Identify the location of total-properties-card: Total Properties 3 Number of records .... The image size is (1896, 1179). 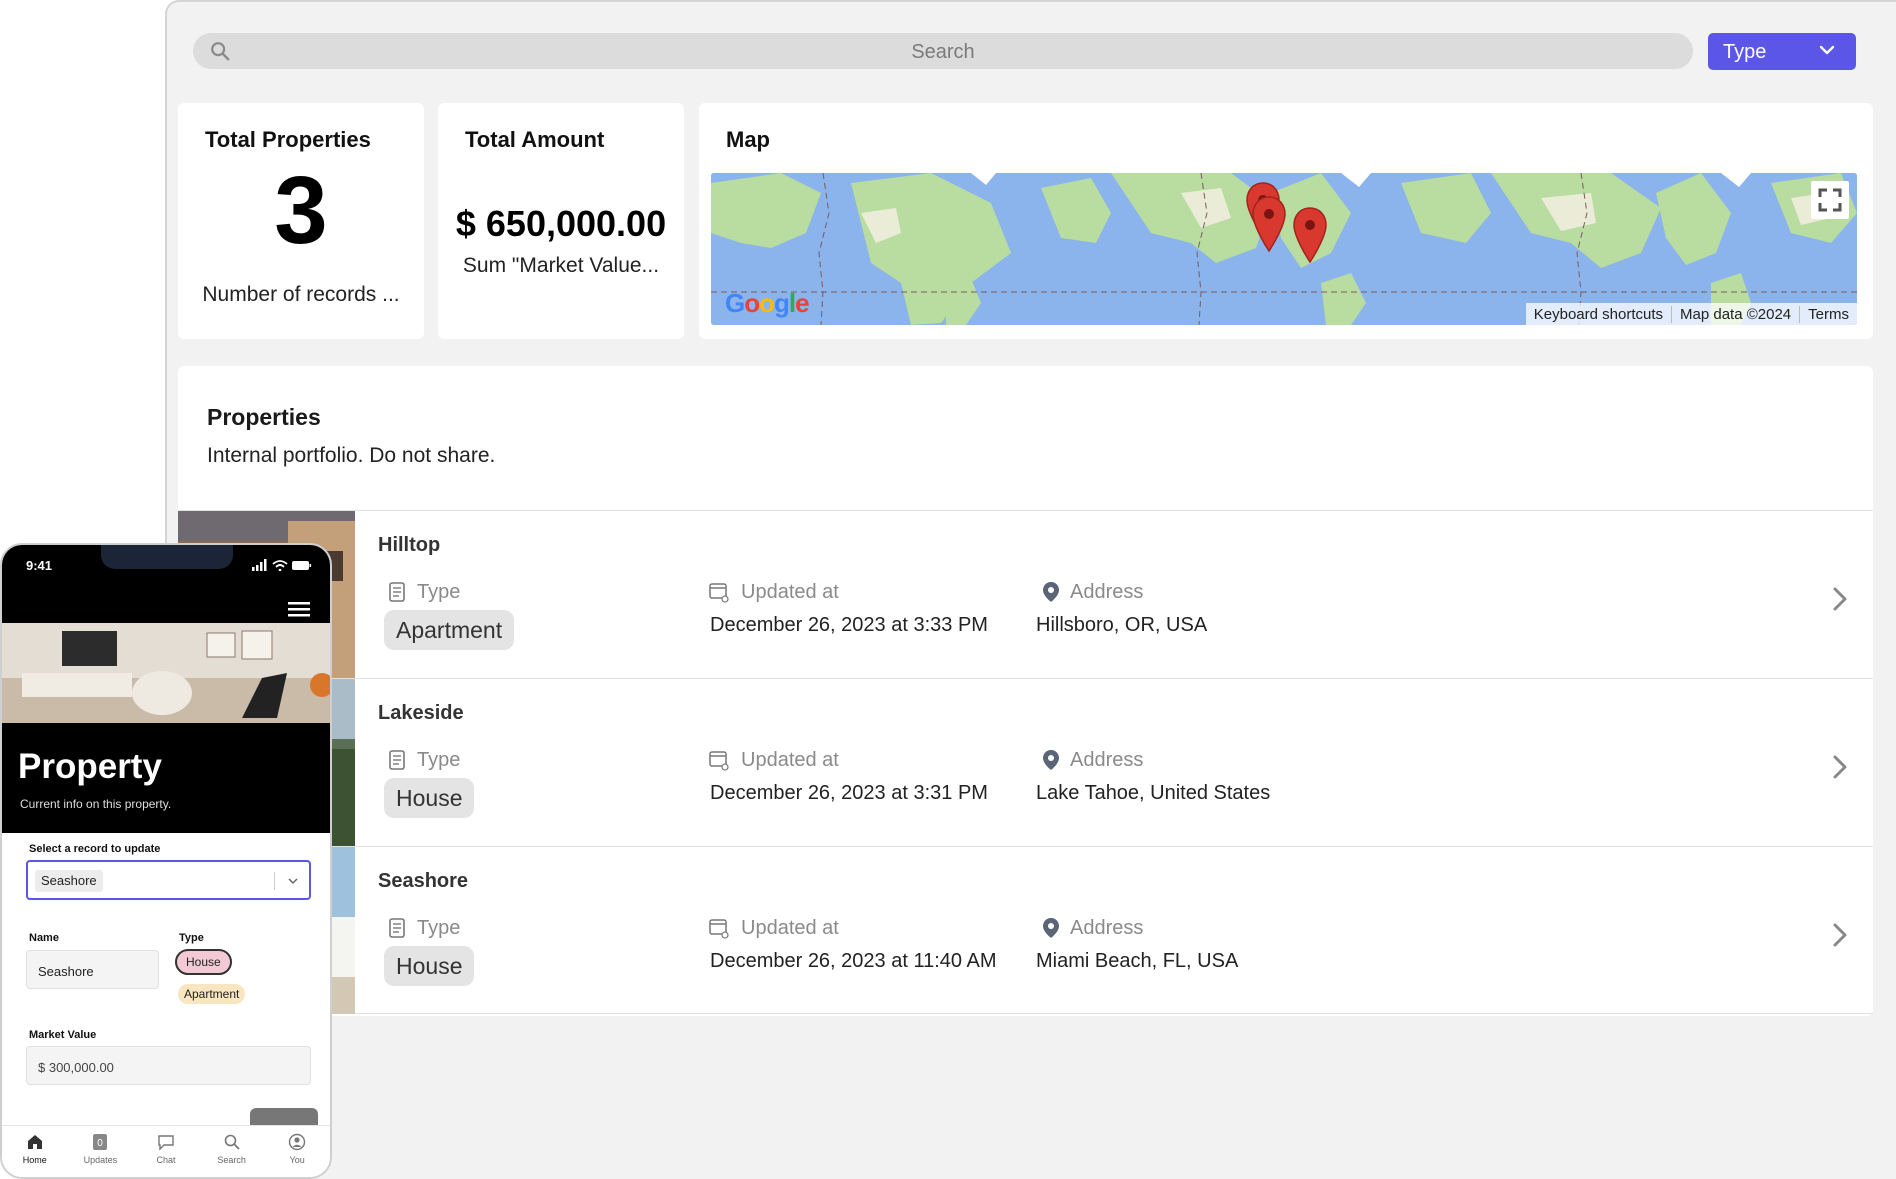
(301, 221).